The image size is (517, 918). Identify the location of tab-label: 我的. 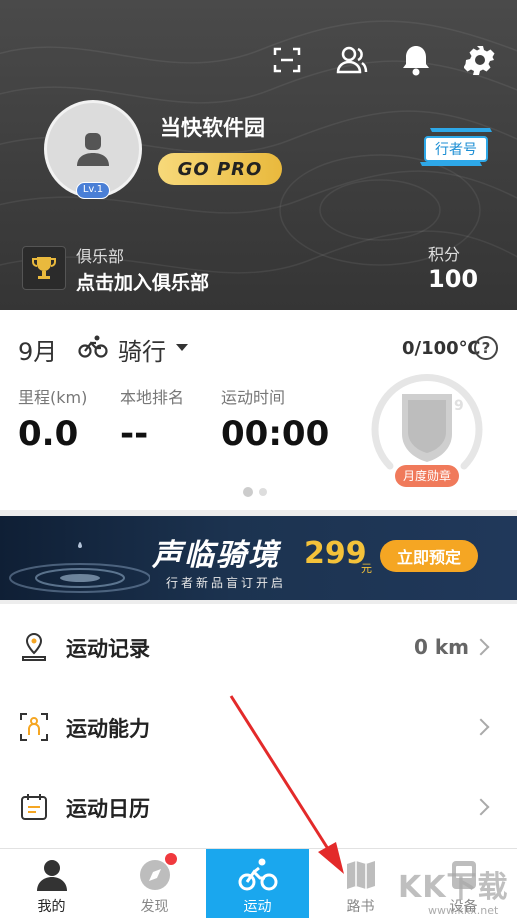
(51, 907).